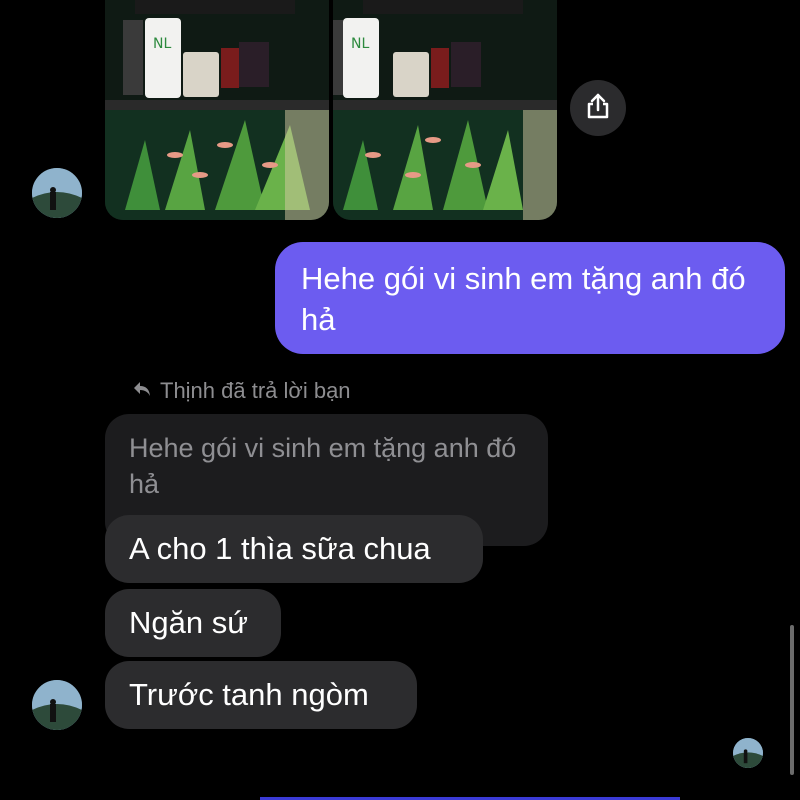 This screenshot has width=800, height=800. I want to click on incoming-message-text: Trước tanh ngòm, so click(249, 694).